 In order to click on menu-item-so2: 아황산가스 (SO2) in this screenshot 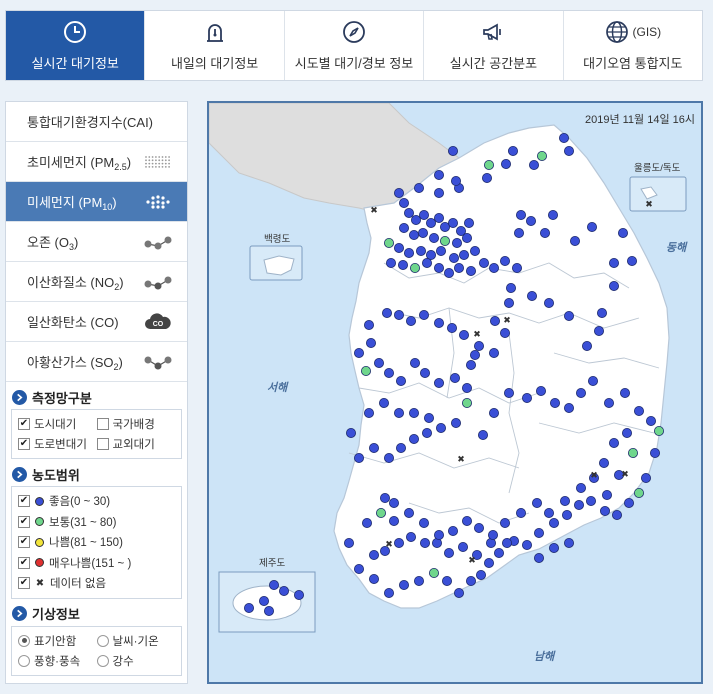, I will do `click(96, 362)`.